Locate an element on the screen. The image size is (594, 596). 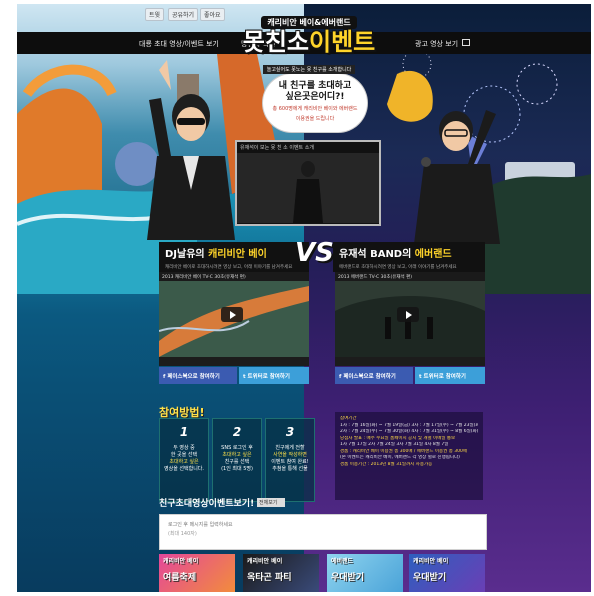
right-twitter-button: t 트위터로 참여하기 is located at coordinates (450, 375).